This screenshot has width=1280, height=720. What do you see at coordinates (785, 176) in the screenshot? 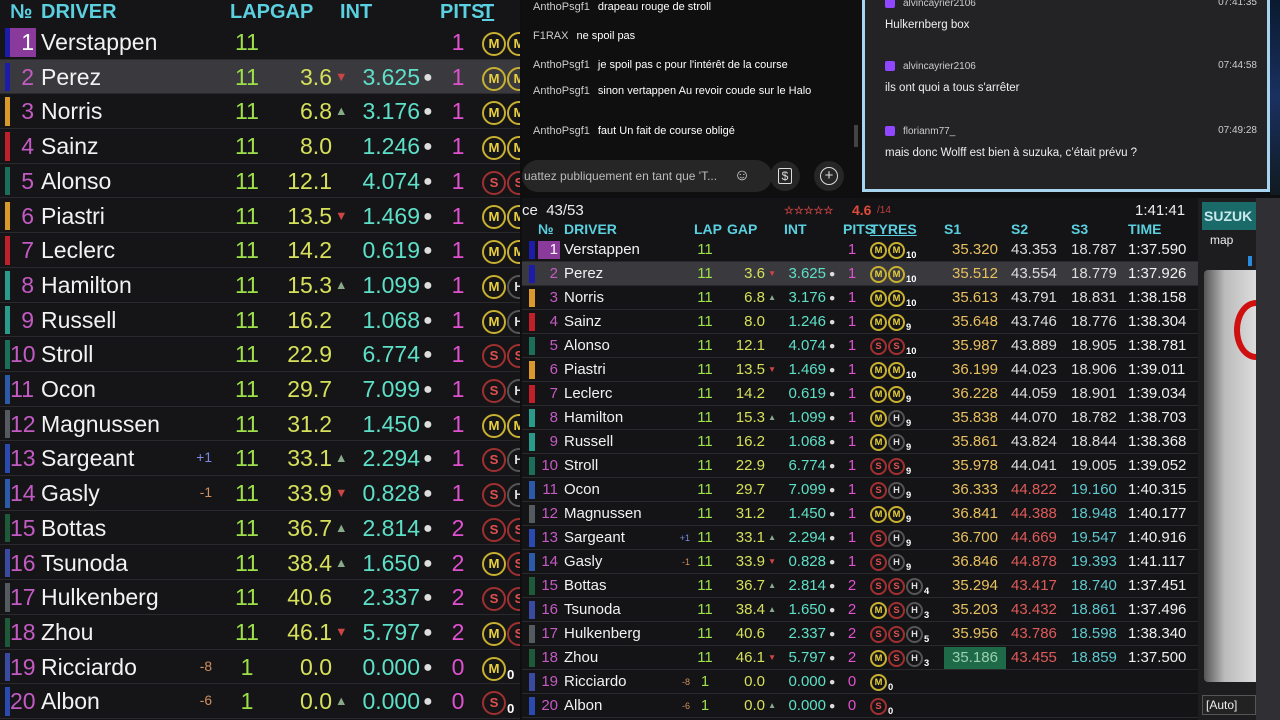
I see `super-chat-icon: $` at bounding box center [785, 176].